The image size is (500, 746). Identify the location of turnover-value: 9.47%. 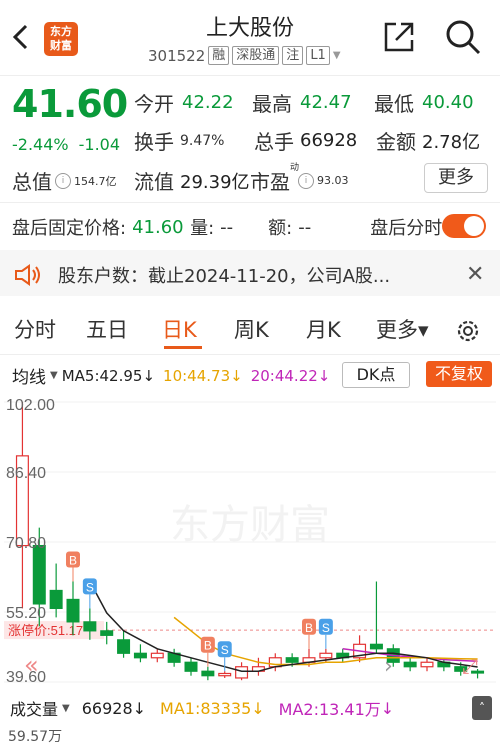
(202, 140).